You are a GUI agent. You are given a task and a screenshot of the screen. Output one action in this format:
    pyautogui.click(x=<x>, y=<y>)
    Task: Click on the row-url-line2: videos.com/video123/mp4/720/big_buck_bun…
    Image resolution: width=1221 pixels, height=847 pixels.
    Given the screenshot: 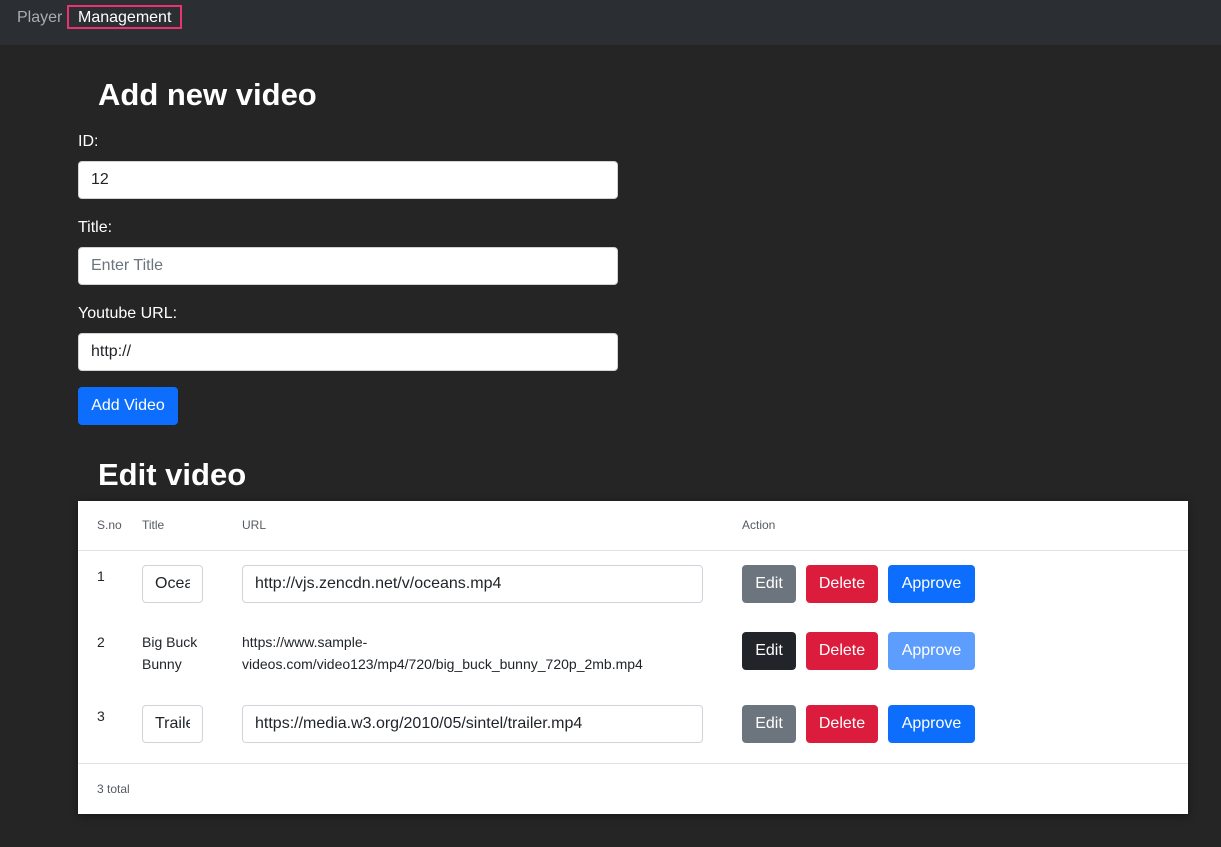 What is the action you would take?
    pyautogui.click(x=442, y=664)
    